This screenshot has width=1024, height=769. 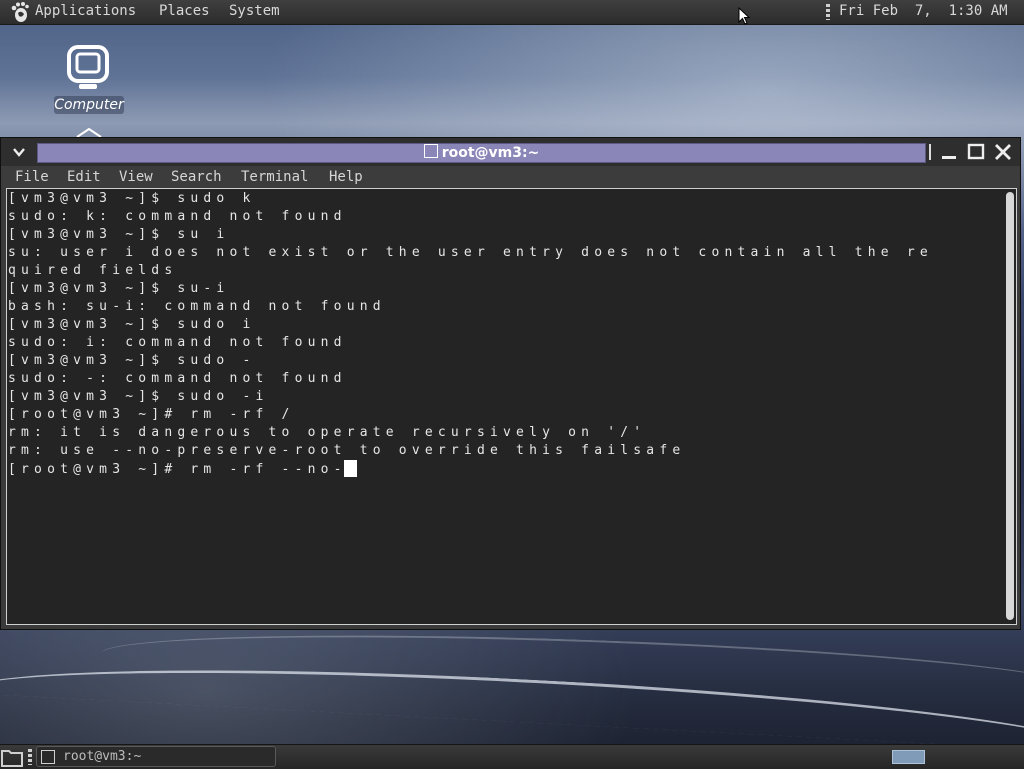 I want to click on menu-places: Places, so click(x=184, y=11).